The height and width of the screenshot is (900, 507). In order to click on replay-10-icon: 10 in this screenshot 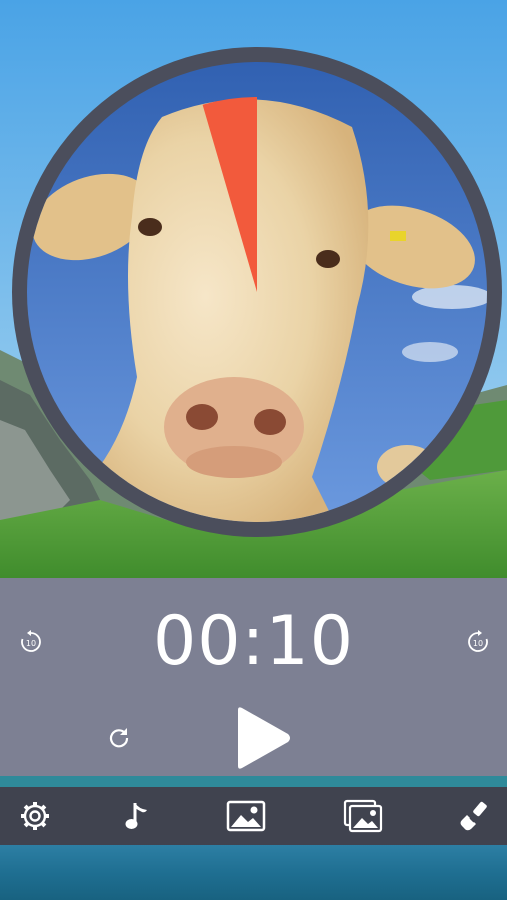, I will do `click(31, 642)`.